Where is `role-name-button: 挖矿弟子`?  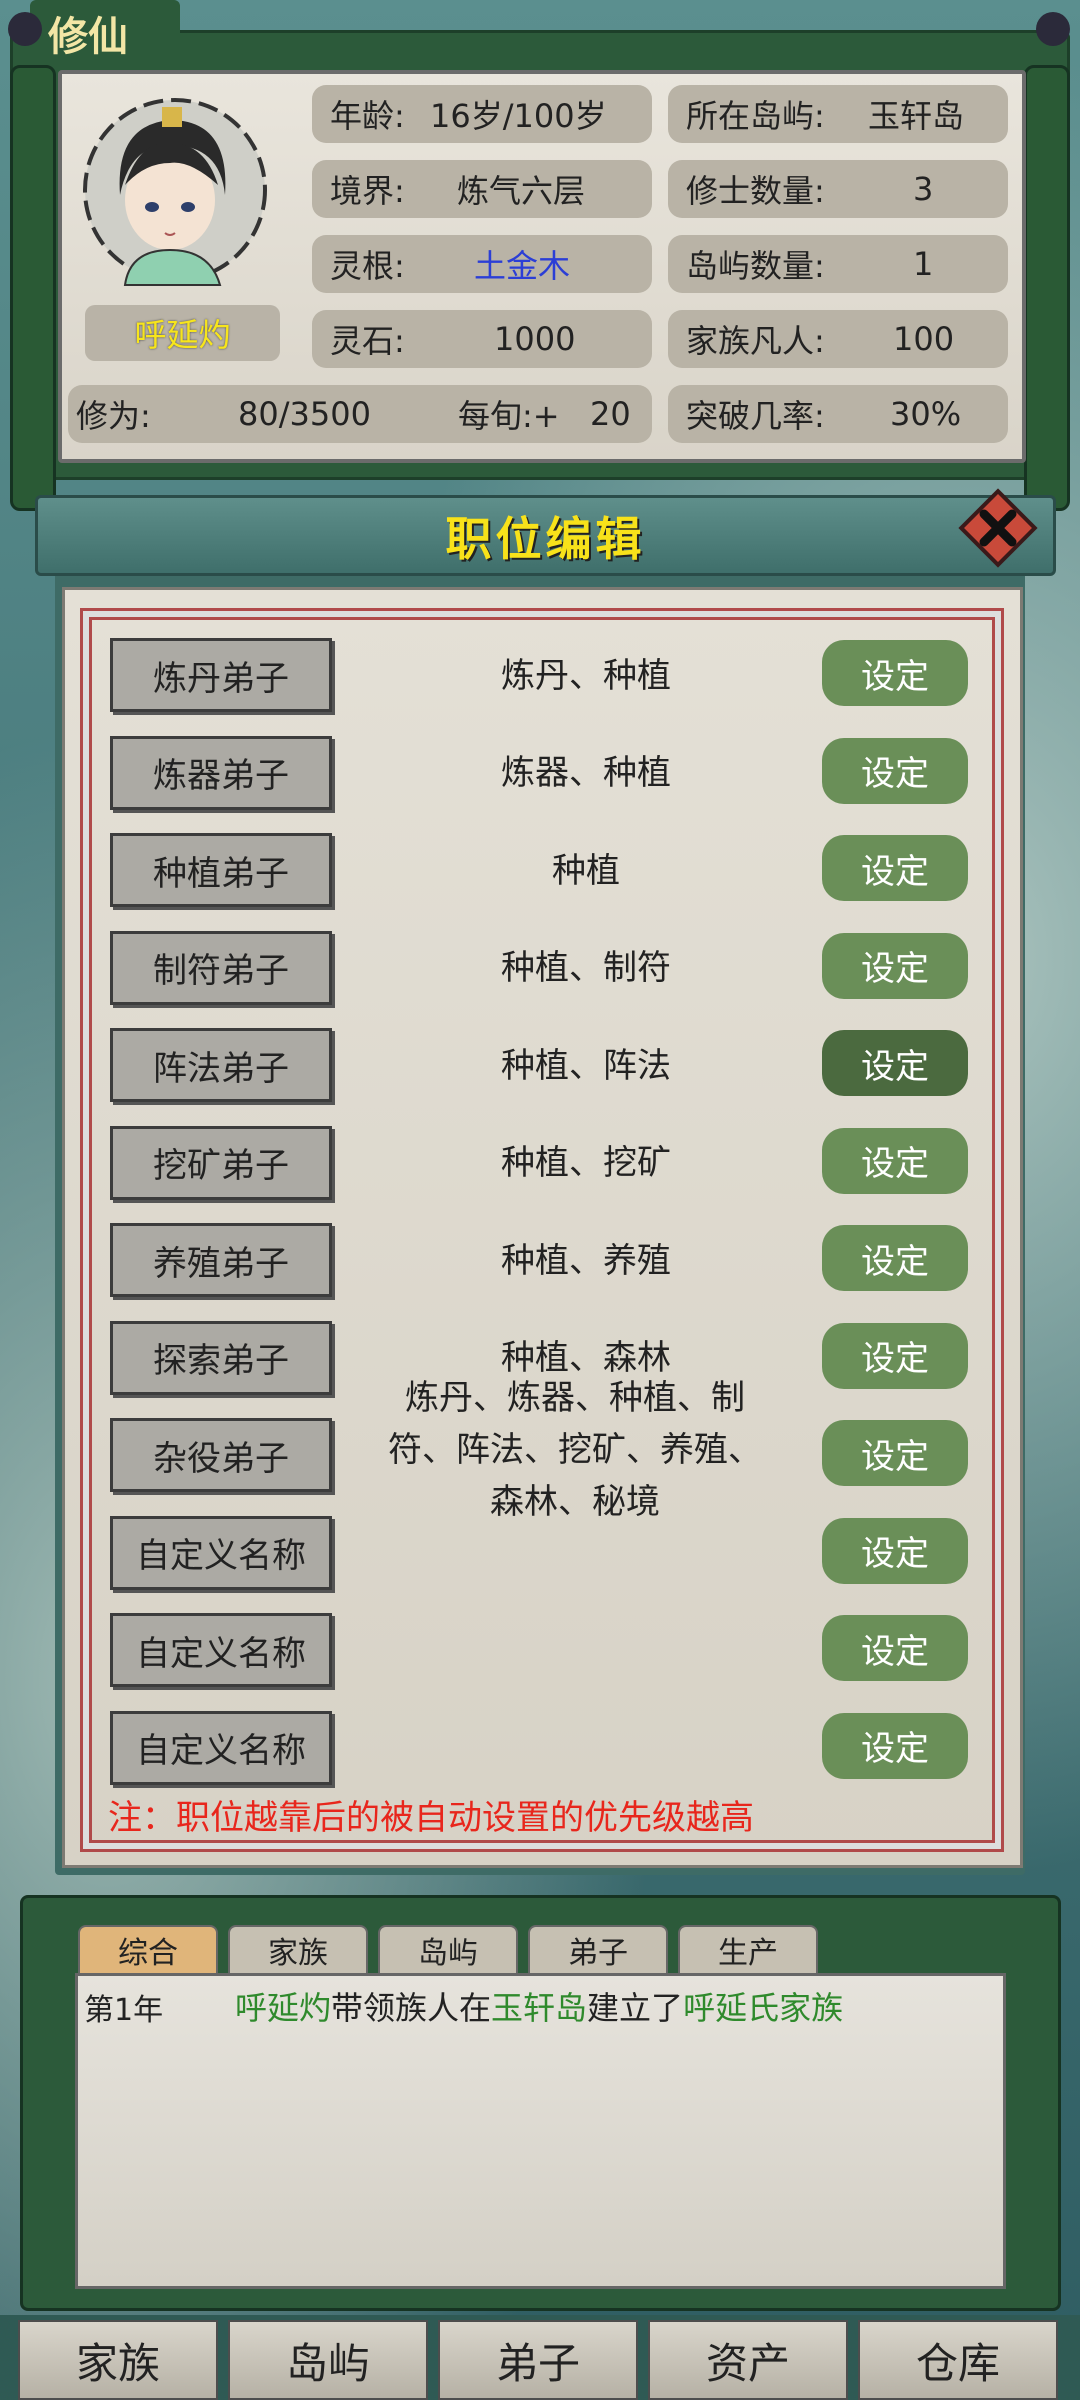
role-name-button: 挖矿弟子 is located at coordinates (221, 1162).